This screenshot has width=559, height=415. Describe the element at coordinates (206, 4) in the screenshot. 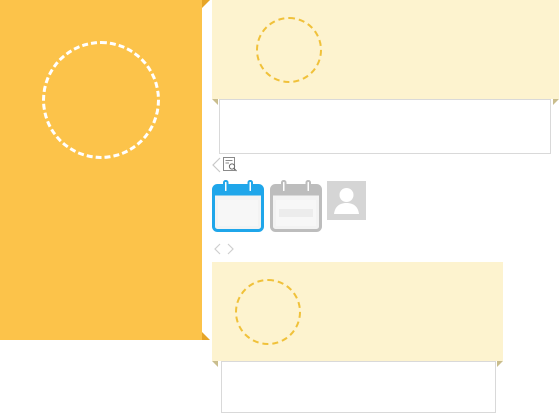

I see `card-fold-top` at that location.